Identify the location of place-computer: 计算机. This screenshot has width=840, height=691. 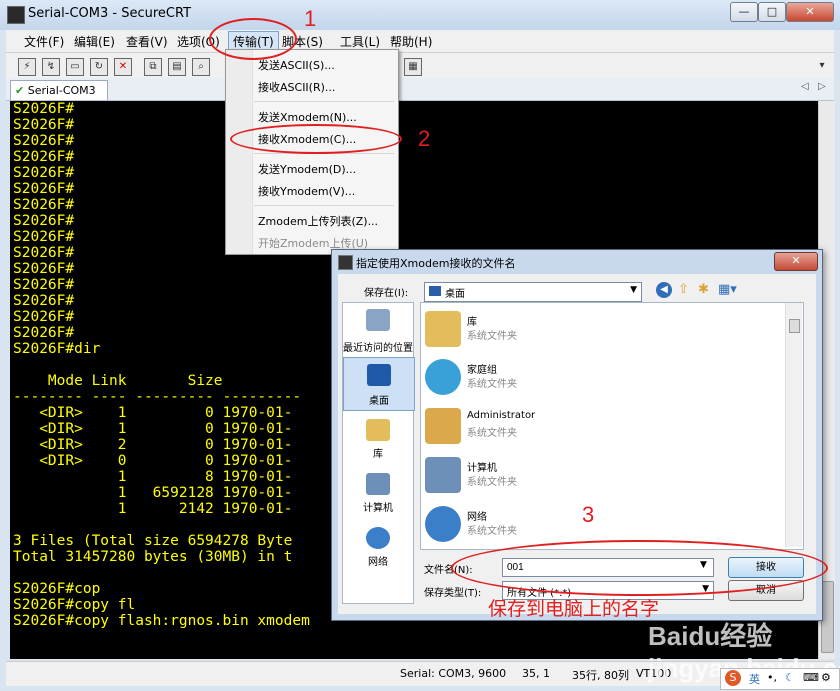
(378, 493).